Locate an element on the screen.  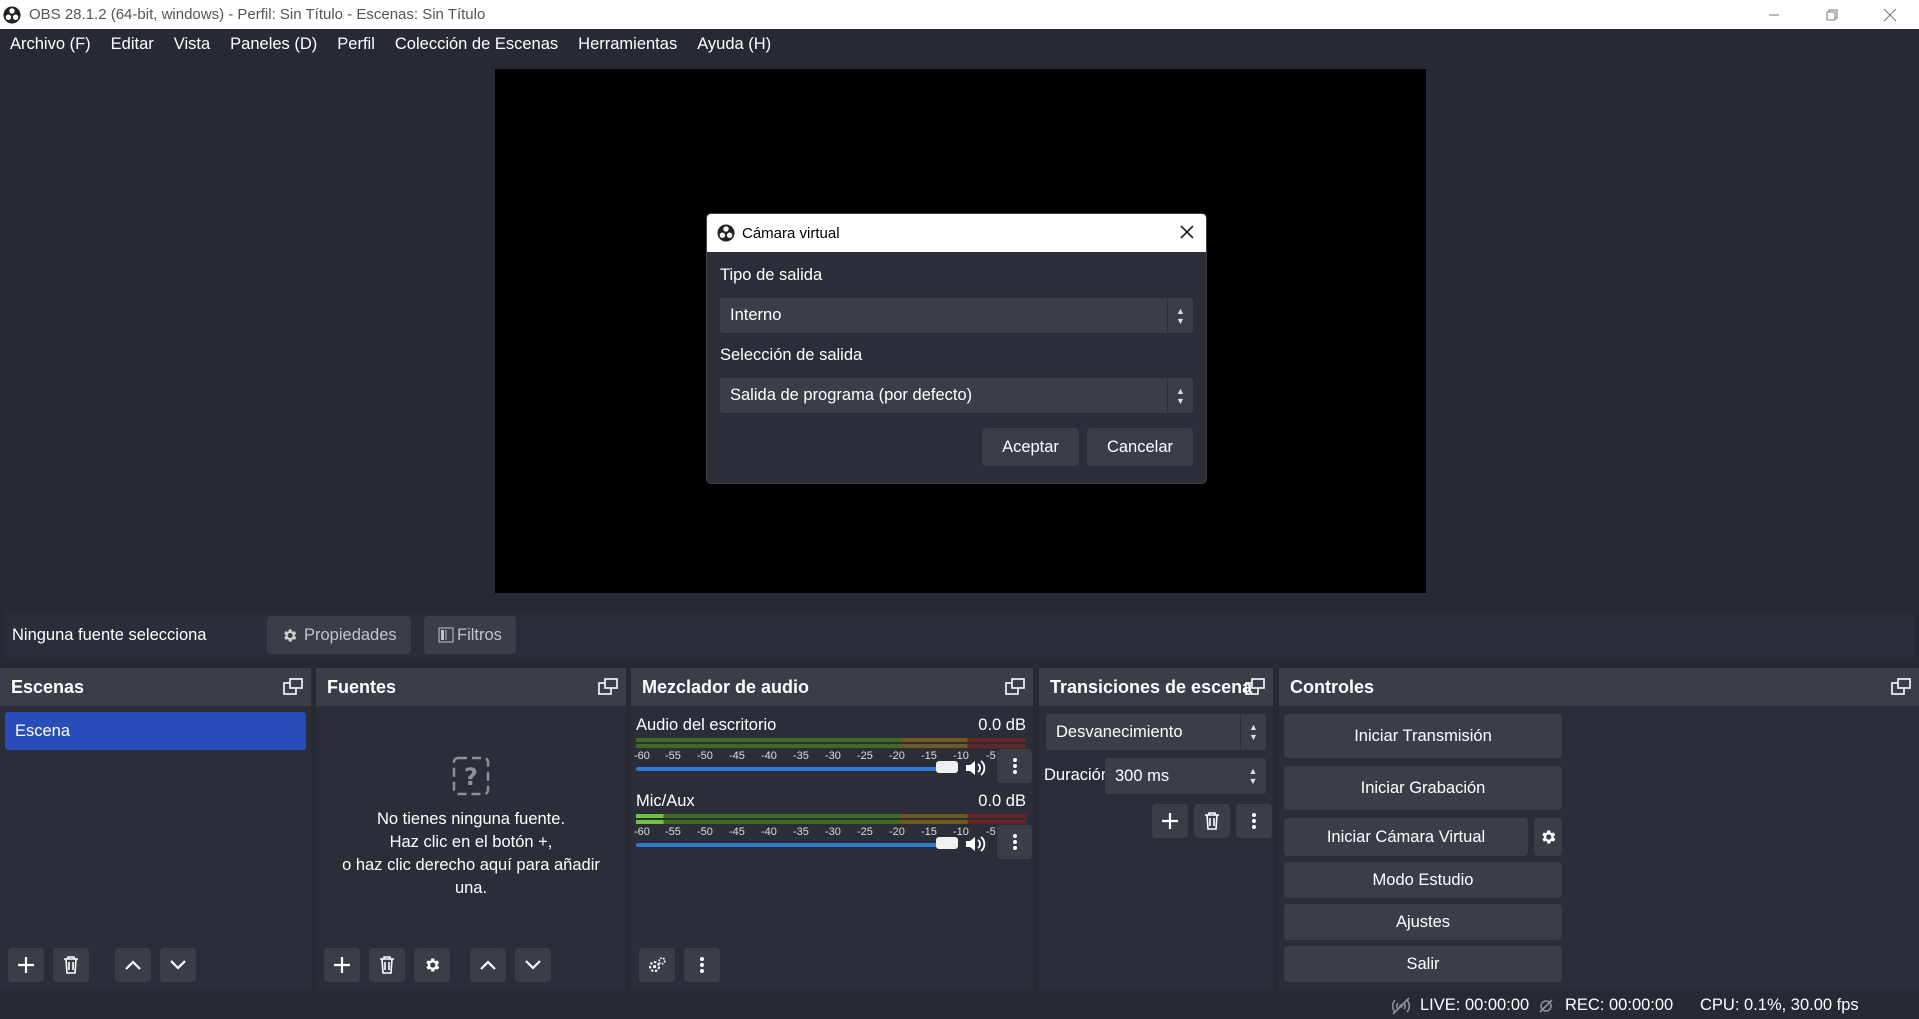
remove-source-button is located at coordinates (387, 965).